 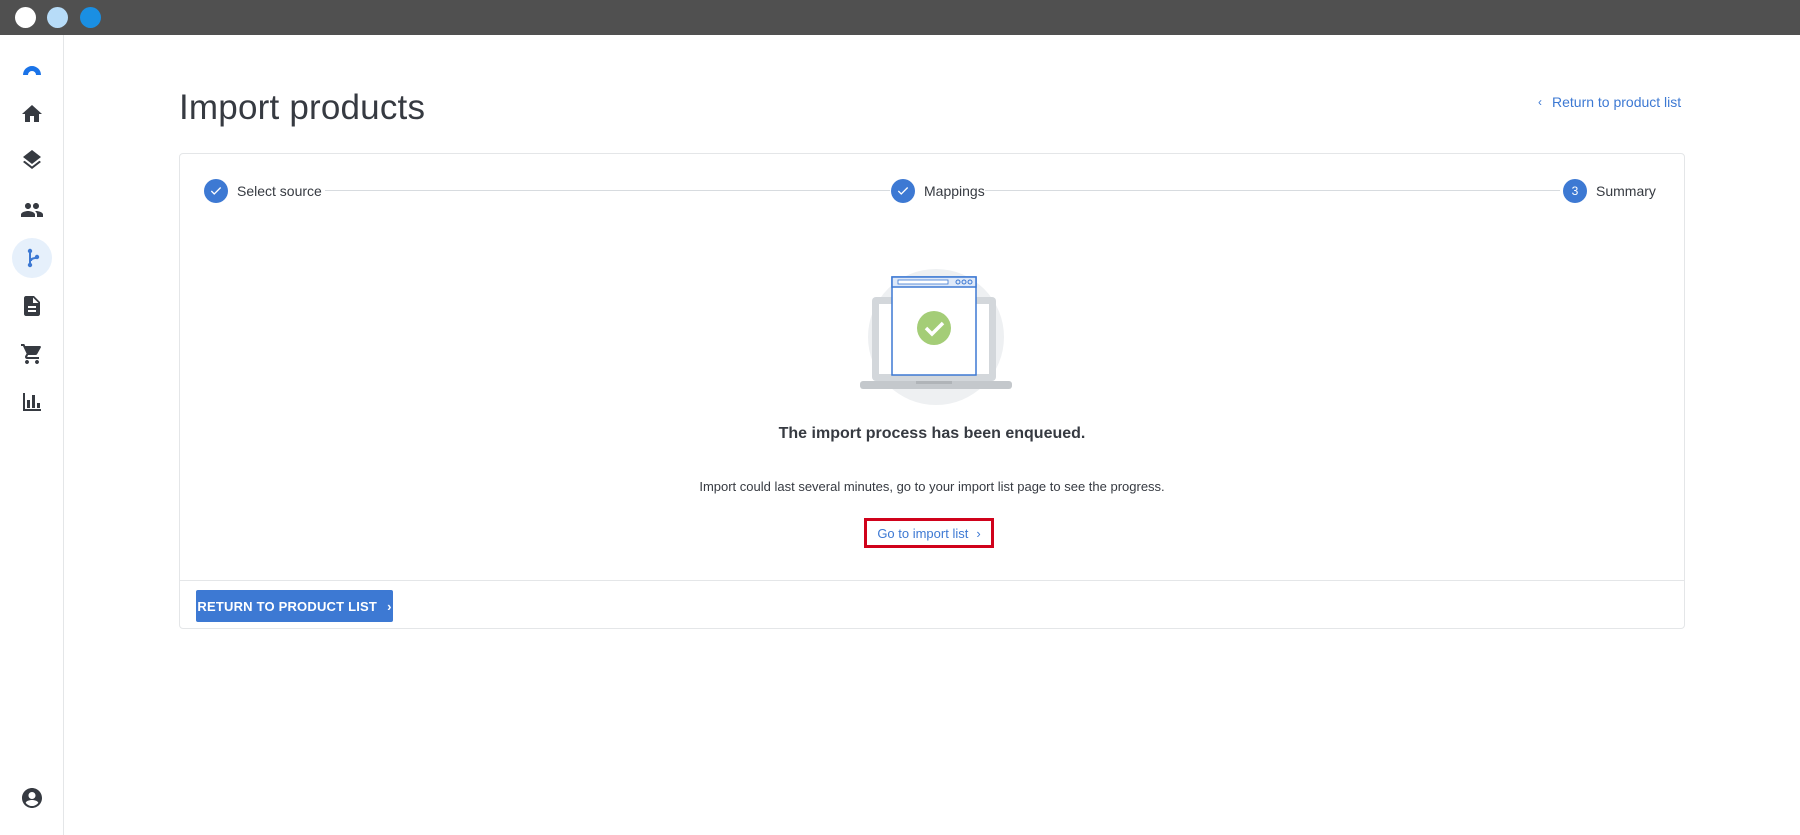 I want to click on step-label: Summary, so click(x=1626, y=191).